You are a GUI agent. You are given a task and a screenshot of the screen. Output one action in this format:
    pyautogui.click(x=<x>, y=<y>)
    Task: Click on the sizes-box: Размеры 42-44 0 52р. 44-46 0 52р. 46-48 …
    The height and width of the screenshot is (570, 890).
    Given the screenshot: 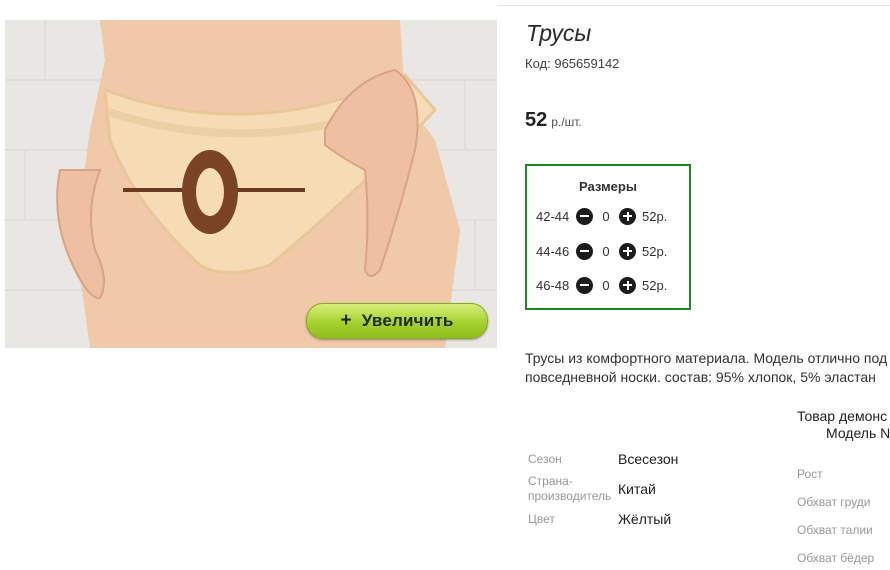 What is the action you would take?
    pyautogui.click(x=608, y=237)
    